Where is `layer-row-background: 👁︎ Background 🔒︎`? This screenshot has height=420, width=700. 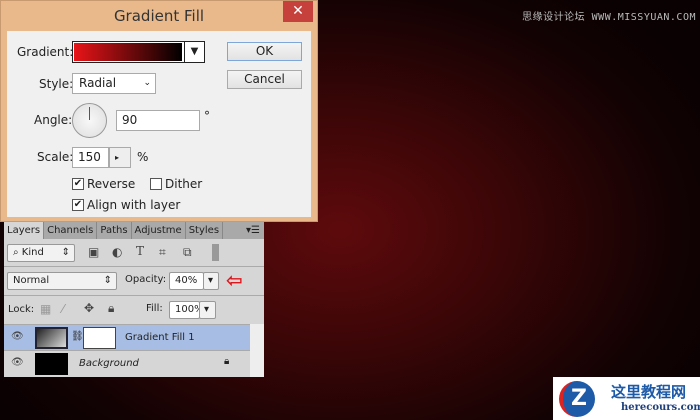
layer-row-background: 👁︎ Background 🔒︎ is located at coordinates (127, 363).